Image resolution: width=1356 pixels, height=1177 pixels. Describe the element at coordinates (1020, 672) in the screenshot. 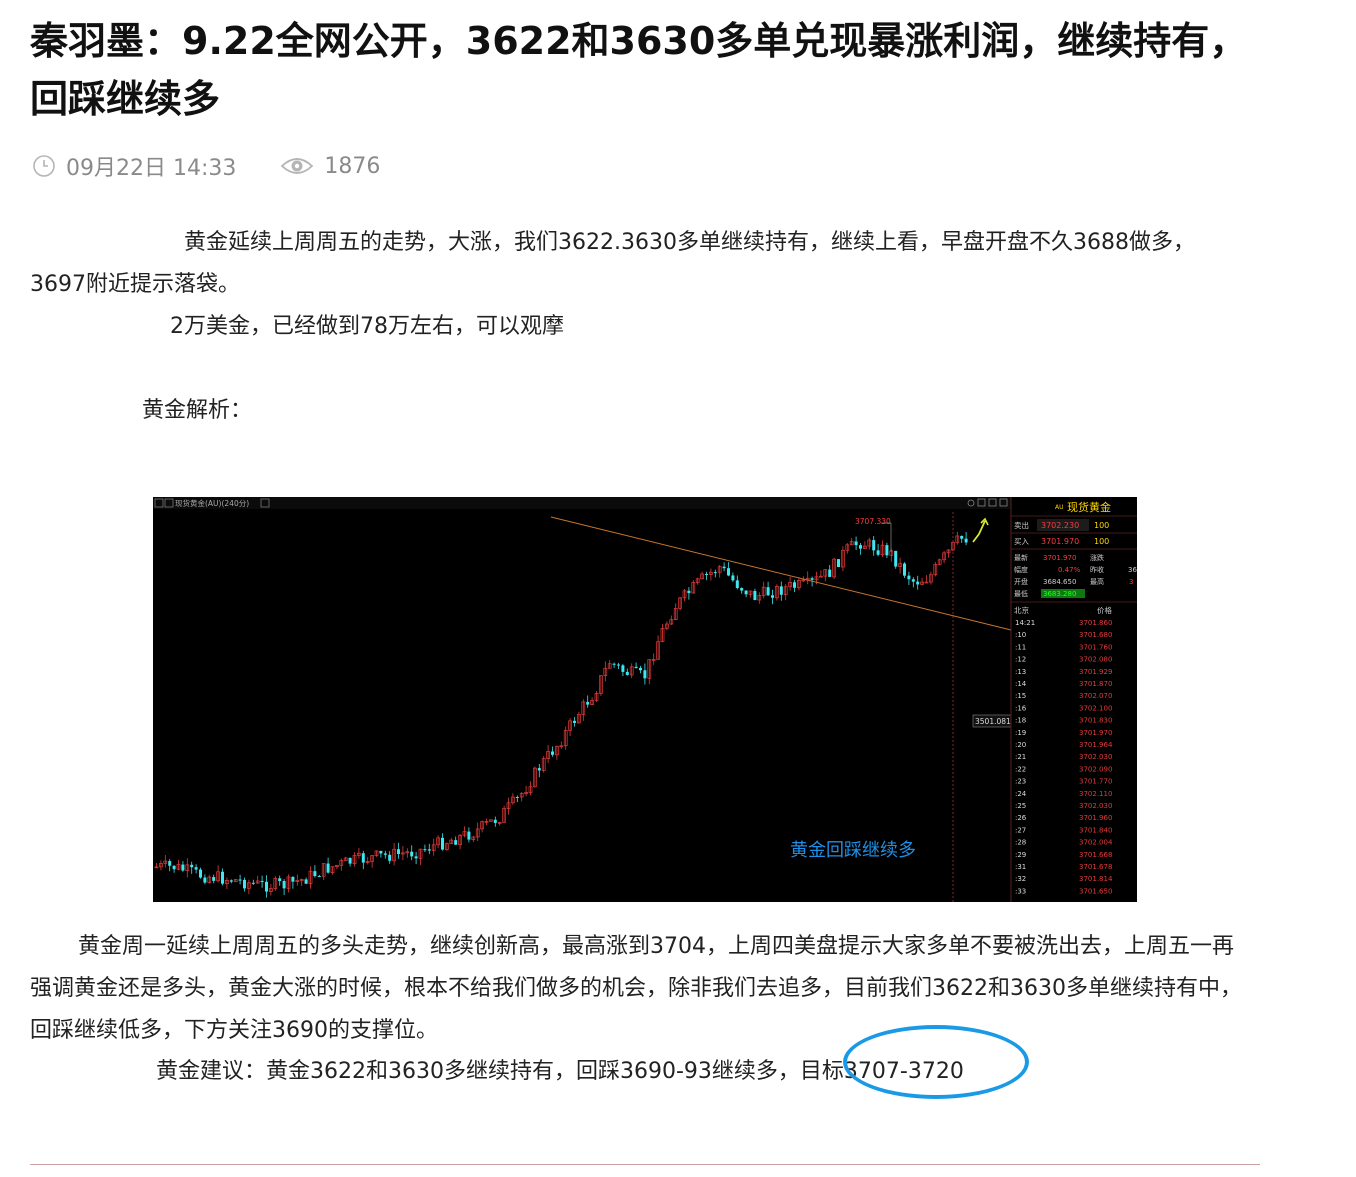

I see `tick-time: :13` at that location.